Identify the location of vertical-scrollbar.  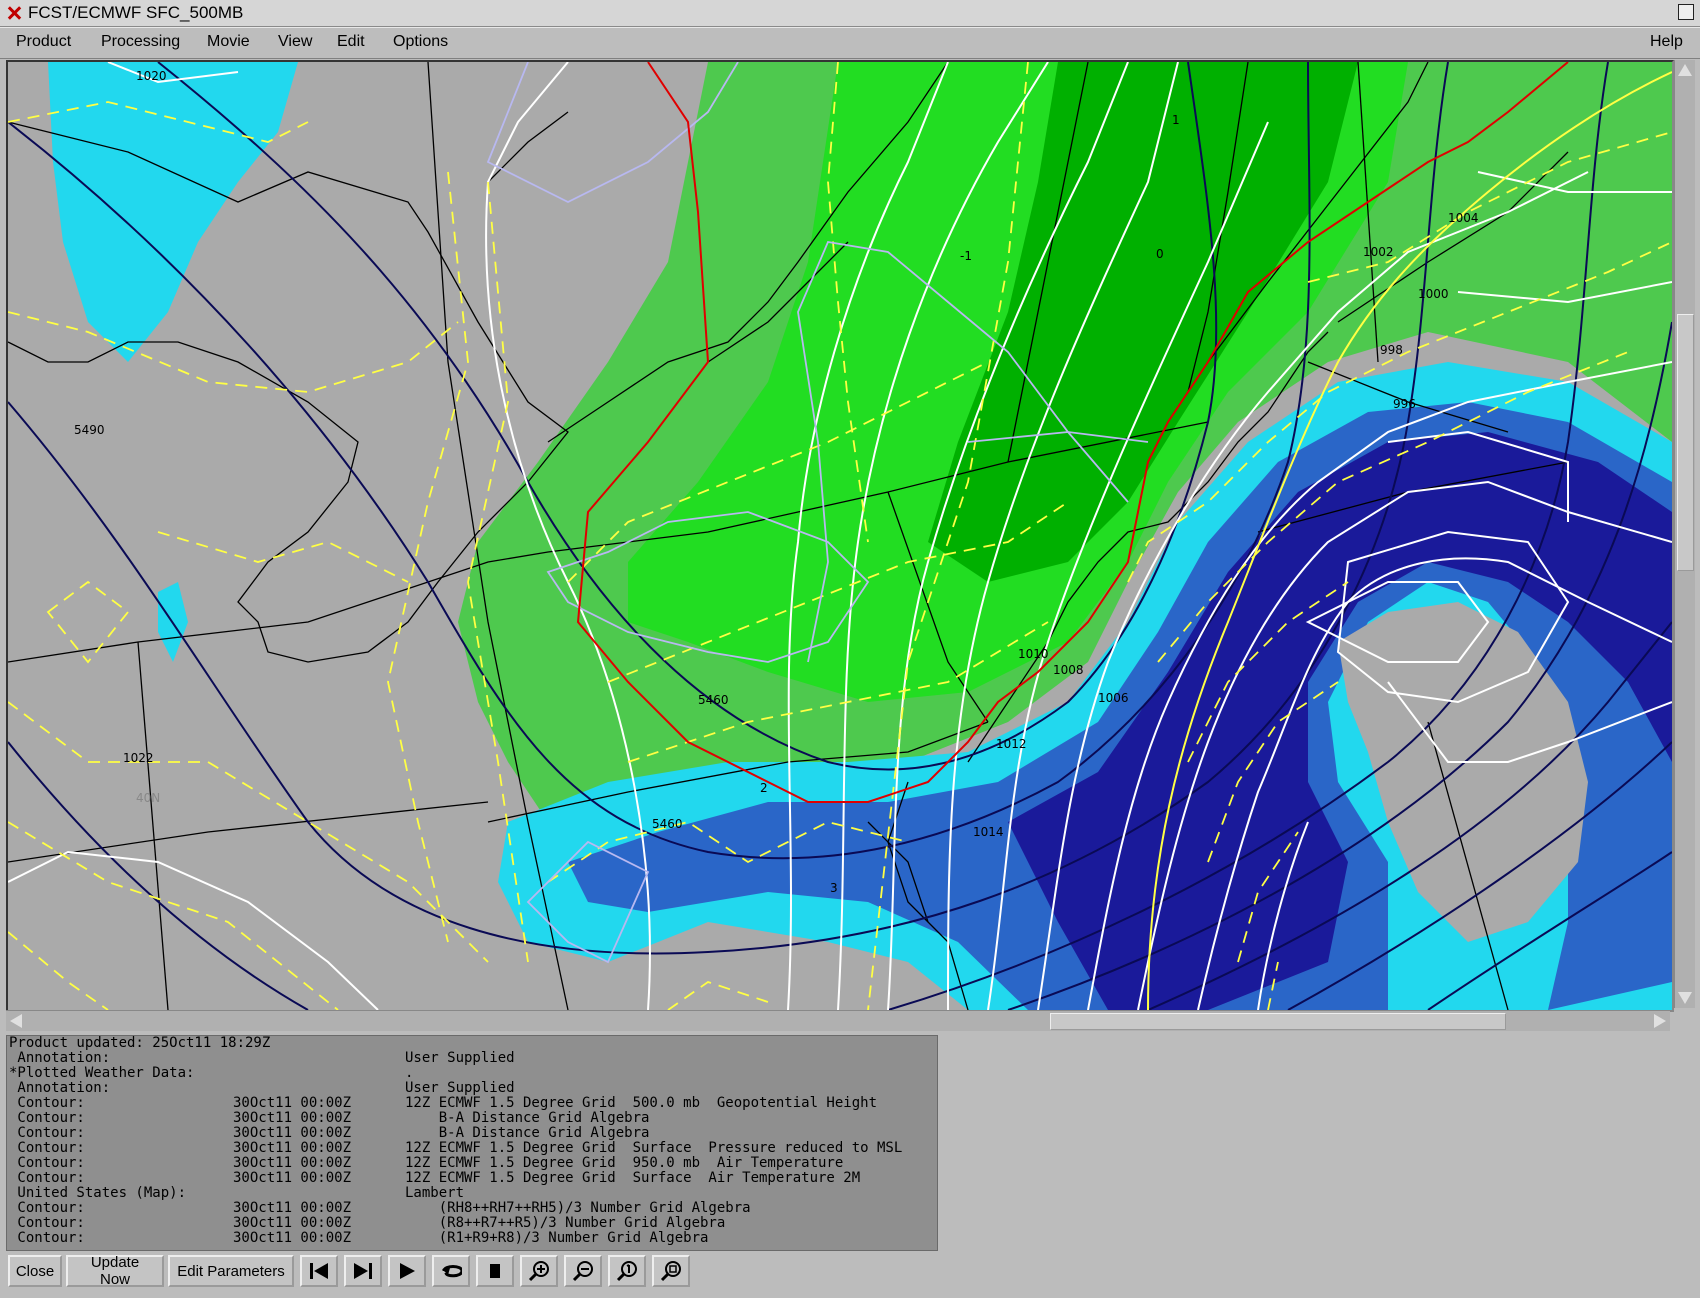
(1684, 534).